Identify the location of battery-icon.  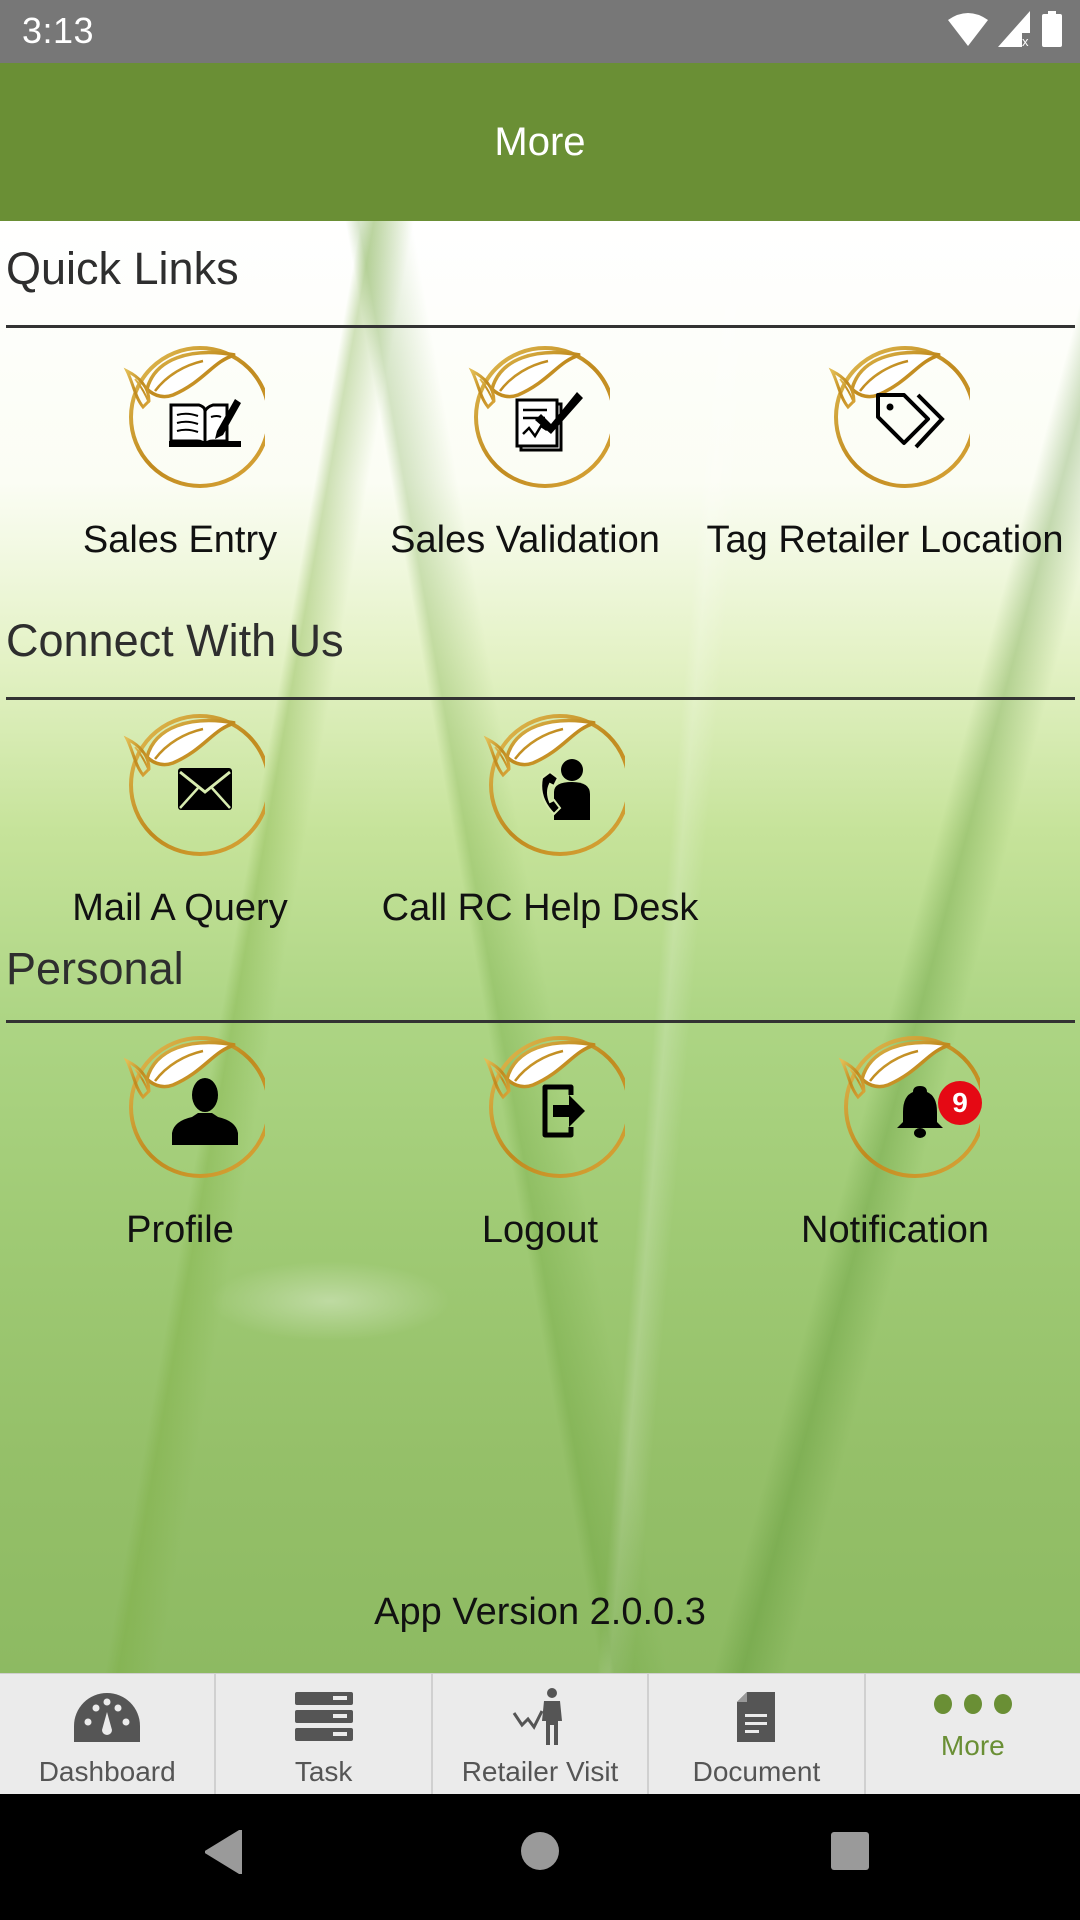
(1052, 31).